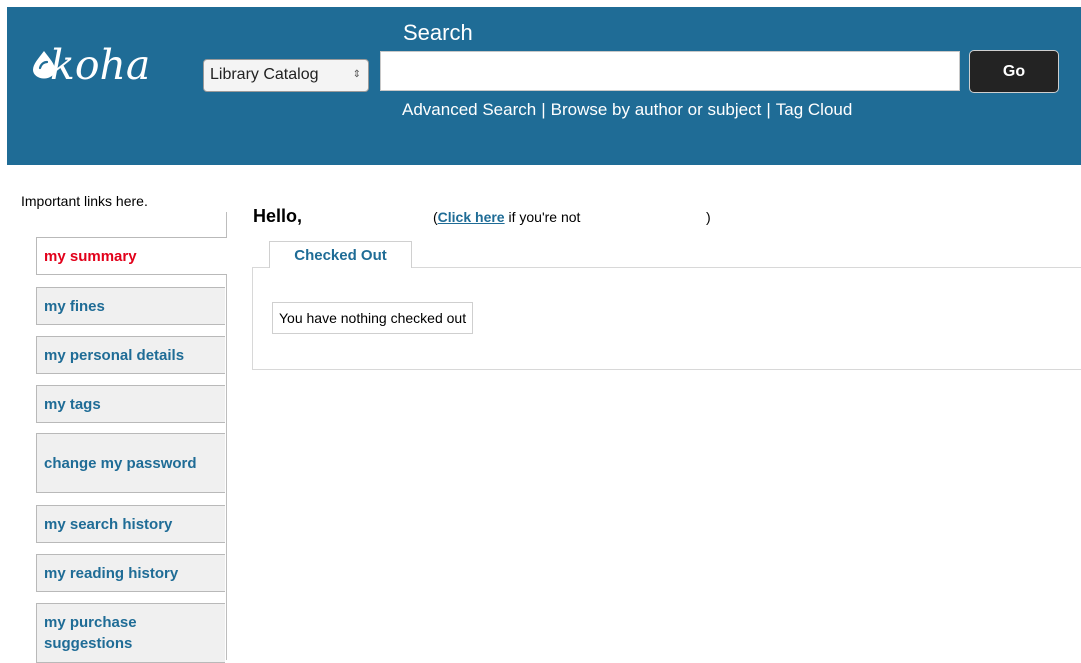 The width and height of the screenshot is (1081, 663). What do you see at coordinates (130, 633) in the screenshot?
I see `nav-my-purchase-suggestions: my purchase suggestions` at bounding box center [130, 633].